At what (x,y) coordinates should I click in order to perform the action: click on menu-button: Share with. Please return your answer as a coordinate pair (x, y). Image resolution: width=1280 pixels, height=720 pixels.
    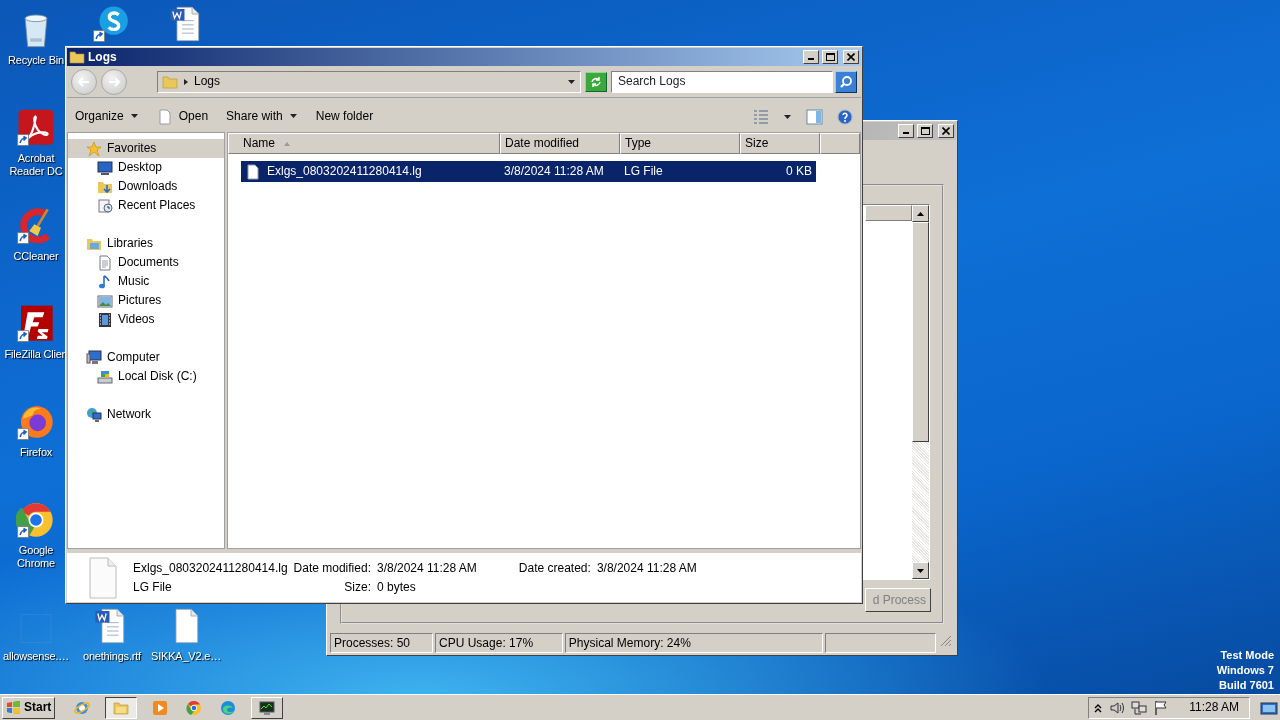
    Looking at the image, I should click on (262, 116).